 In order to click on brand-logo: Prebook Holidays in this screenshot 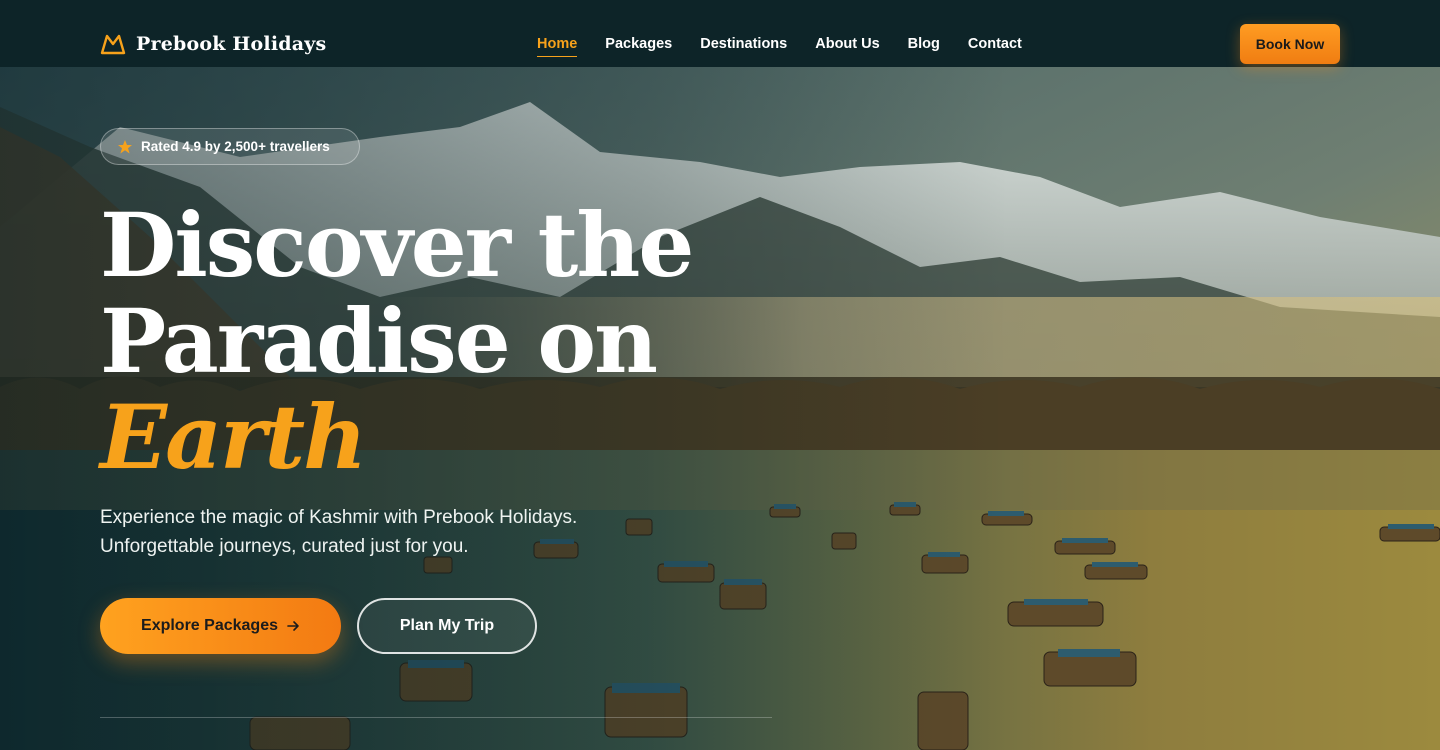, I will do `click(213, 44)`.